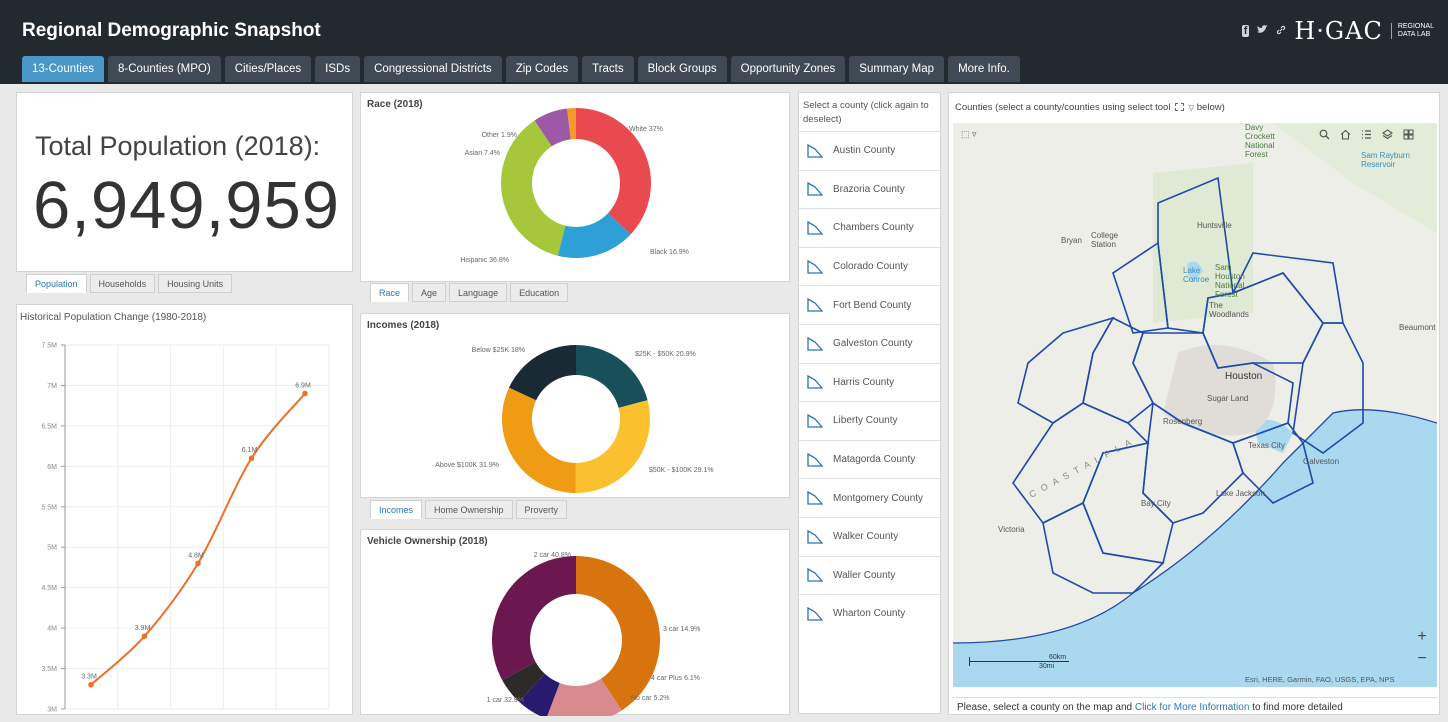 This screenshot has height=722, width=1448. I want to click on basemap-gallery-icon, so click(1408, 136).